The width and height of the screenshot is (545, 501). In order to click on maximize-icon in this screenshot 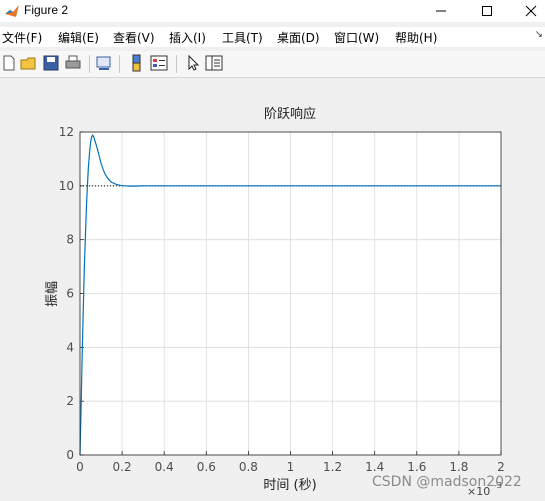, I will do `click(487, 11)`.